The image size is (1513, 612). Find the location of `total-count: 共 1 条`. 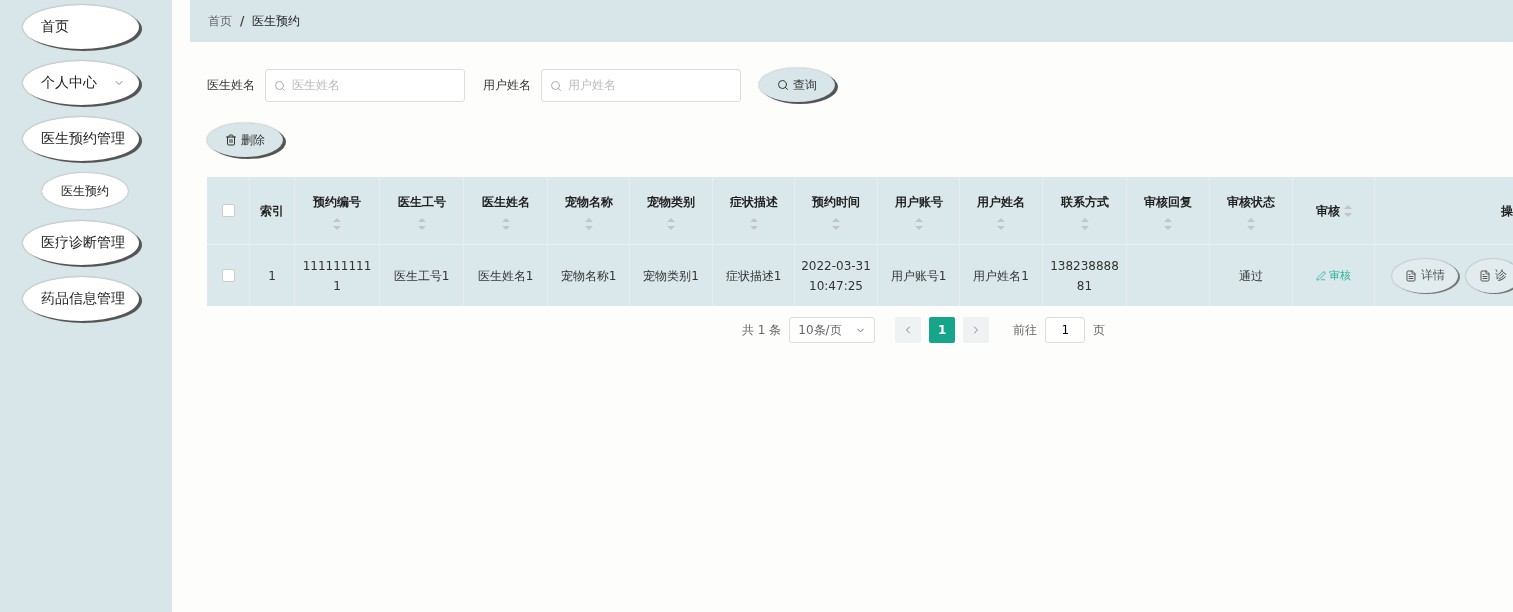

total-count: 共 1 条 is located at coordinates (762, 330).